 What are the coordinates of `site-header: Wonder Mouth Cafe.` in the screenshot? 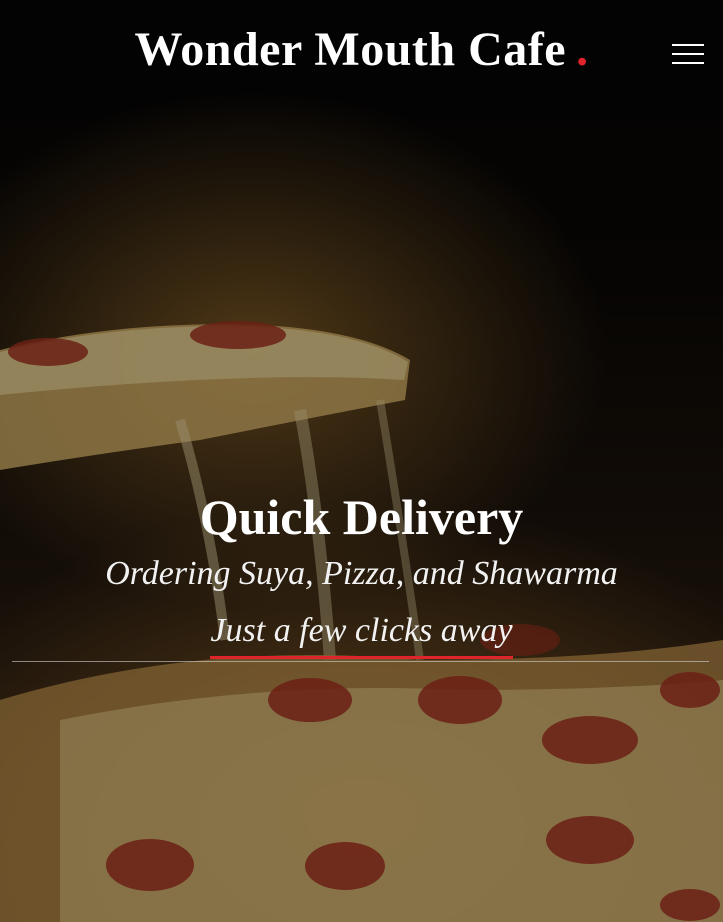 It's located at (361, 52).